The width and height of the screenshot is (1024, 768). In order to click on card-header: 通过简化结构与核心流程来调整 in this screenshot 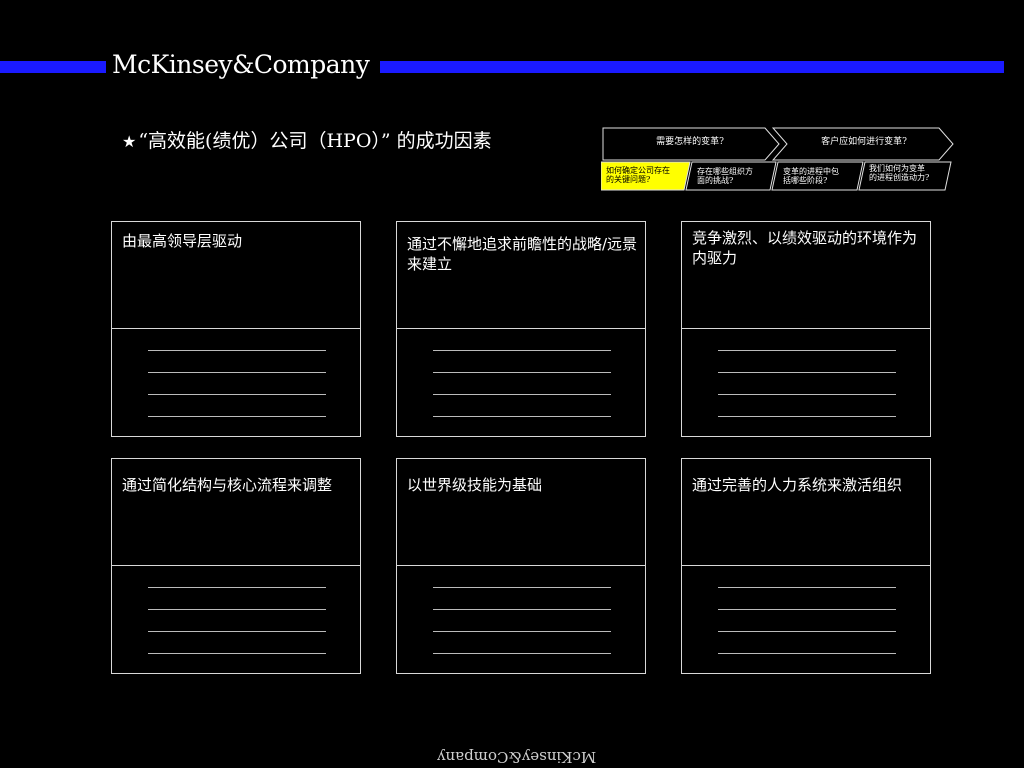, I will do `click(236, 512)`.